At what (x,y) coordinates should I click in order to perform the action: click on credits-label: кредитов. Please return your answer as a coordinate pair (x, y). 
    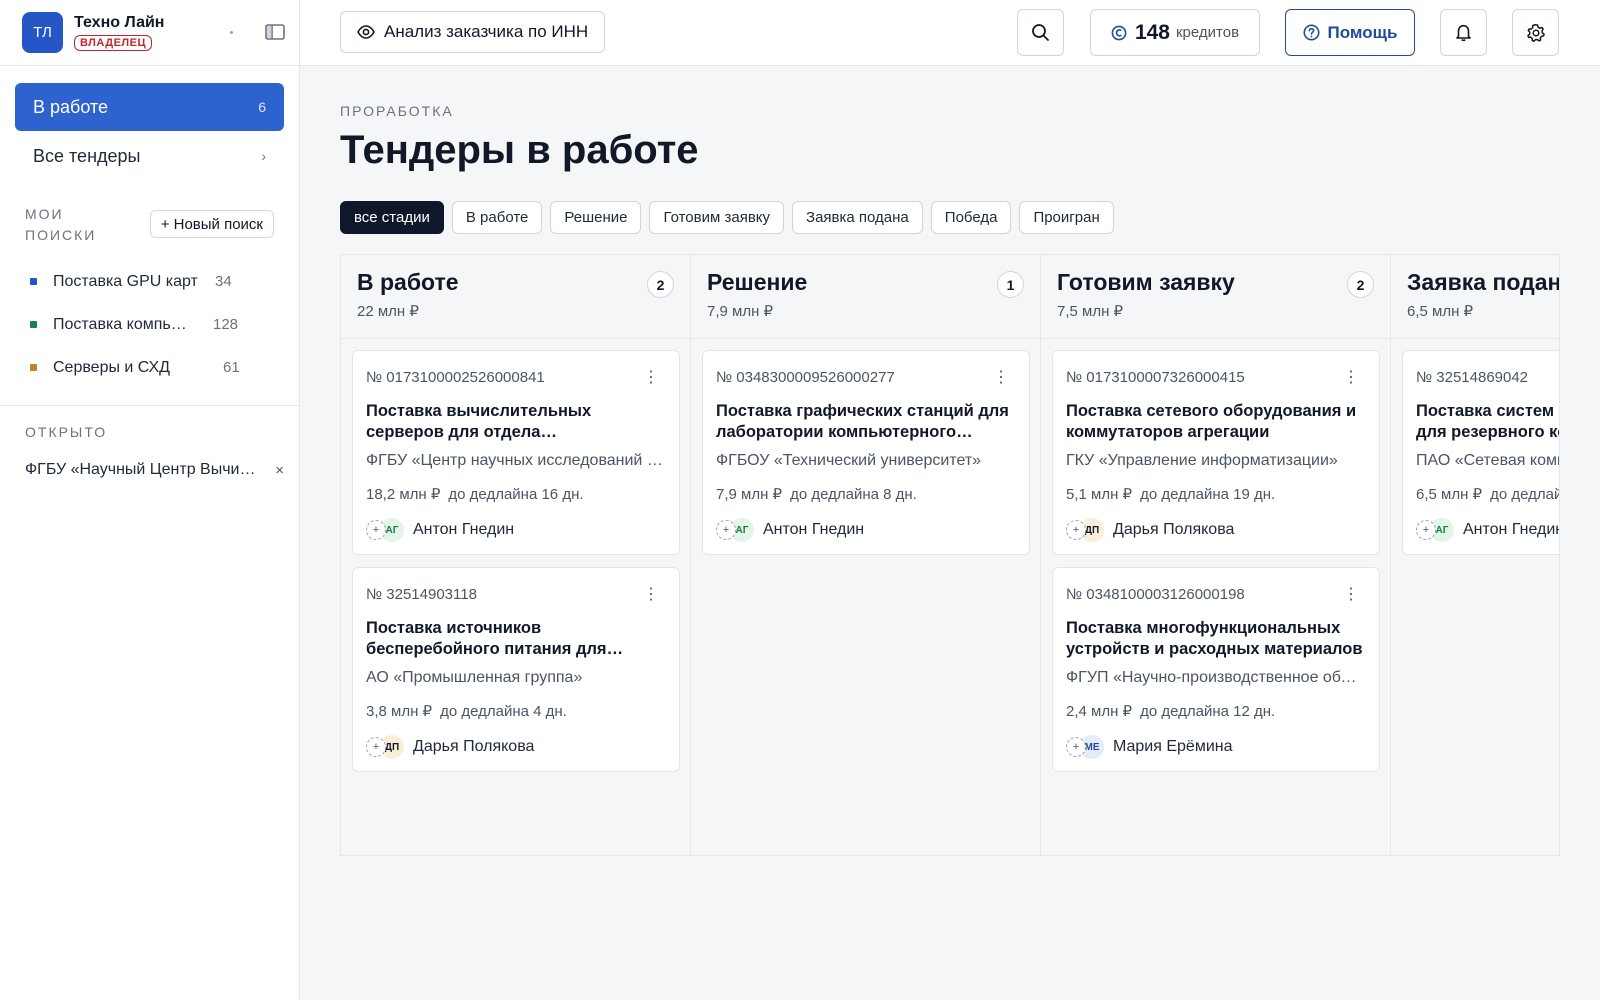
    Looking at the image, I should click on (1207, 32).